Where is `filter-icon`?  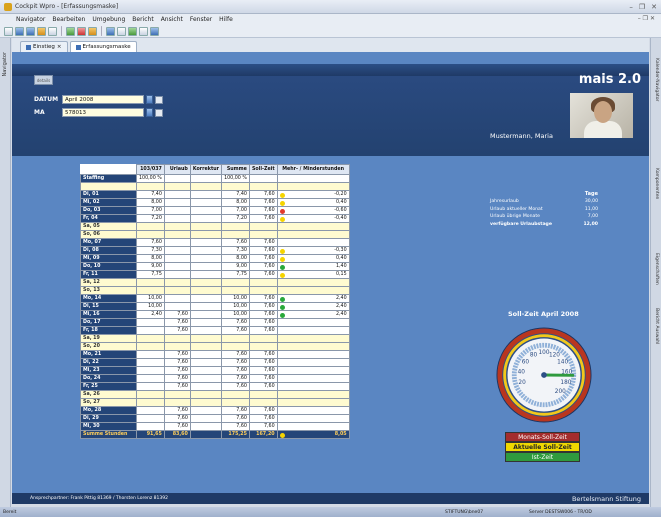 filter-icon is located at coordinates (92, 31).